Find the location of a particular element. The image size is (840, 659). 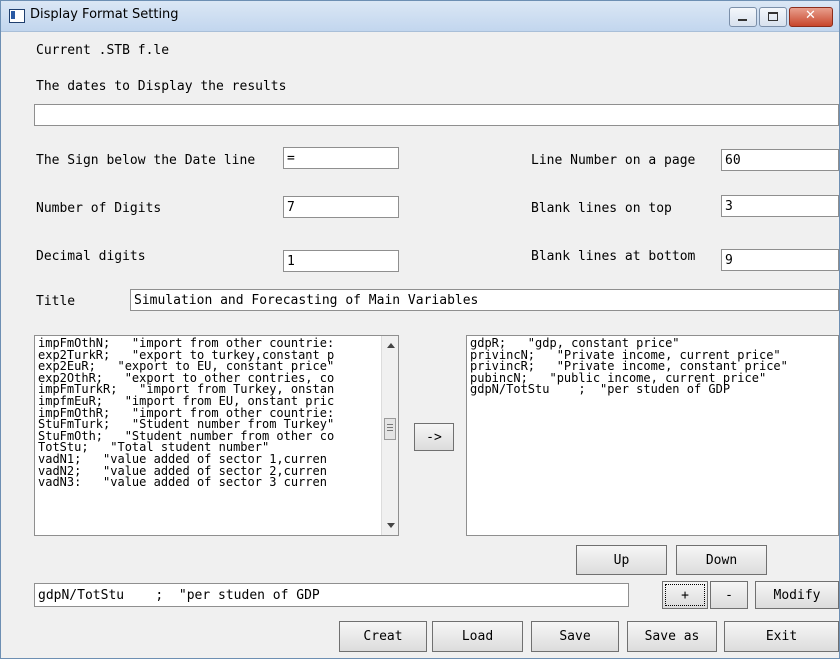

save-button: Save is located at coordinates (575, 636).